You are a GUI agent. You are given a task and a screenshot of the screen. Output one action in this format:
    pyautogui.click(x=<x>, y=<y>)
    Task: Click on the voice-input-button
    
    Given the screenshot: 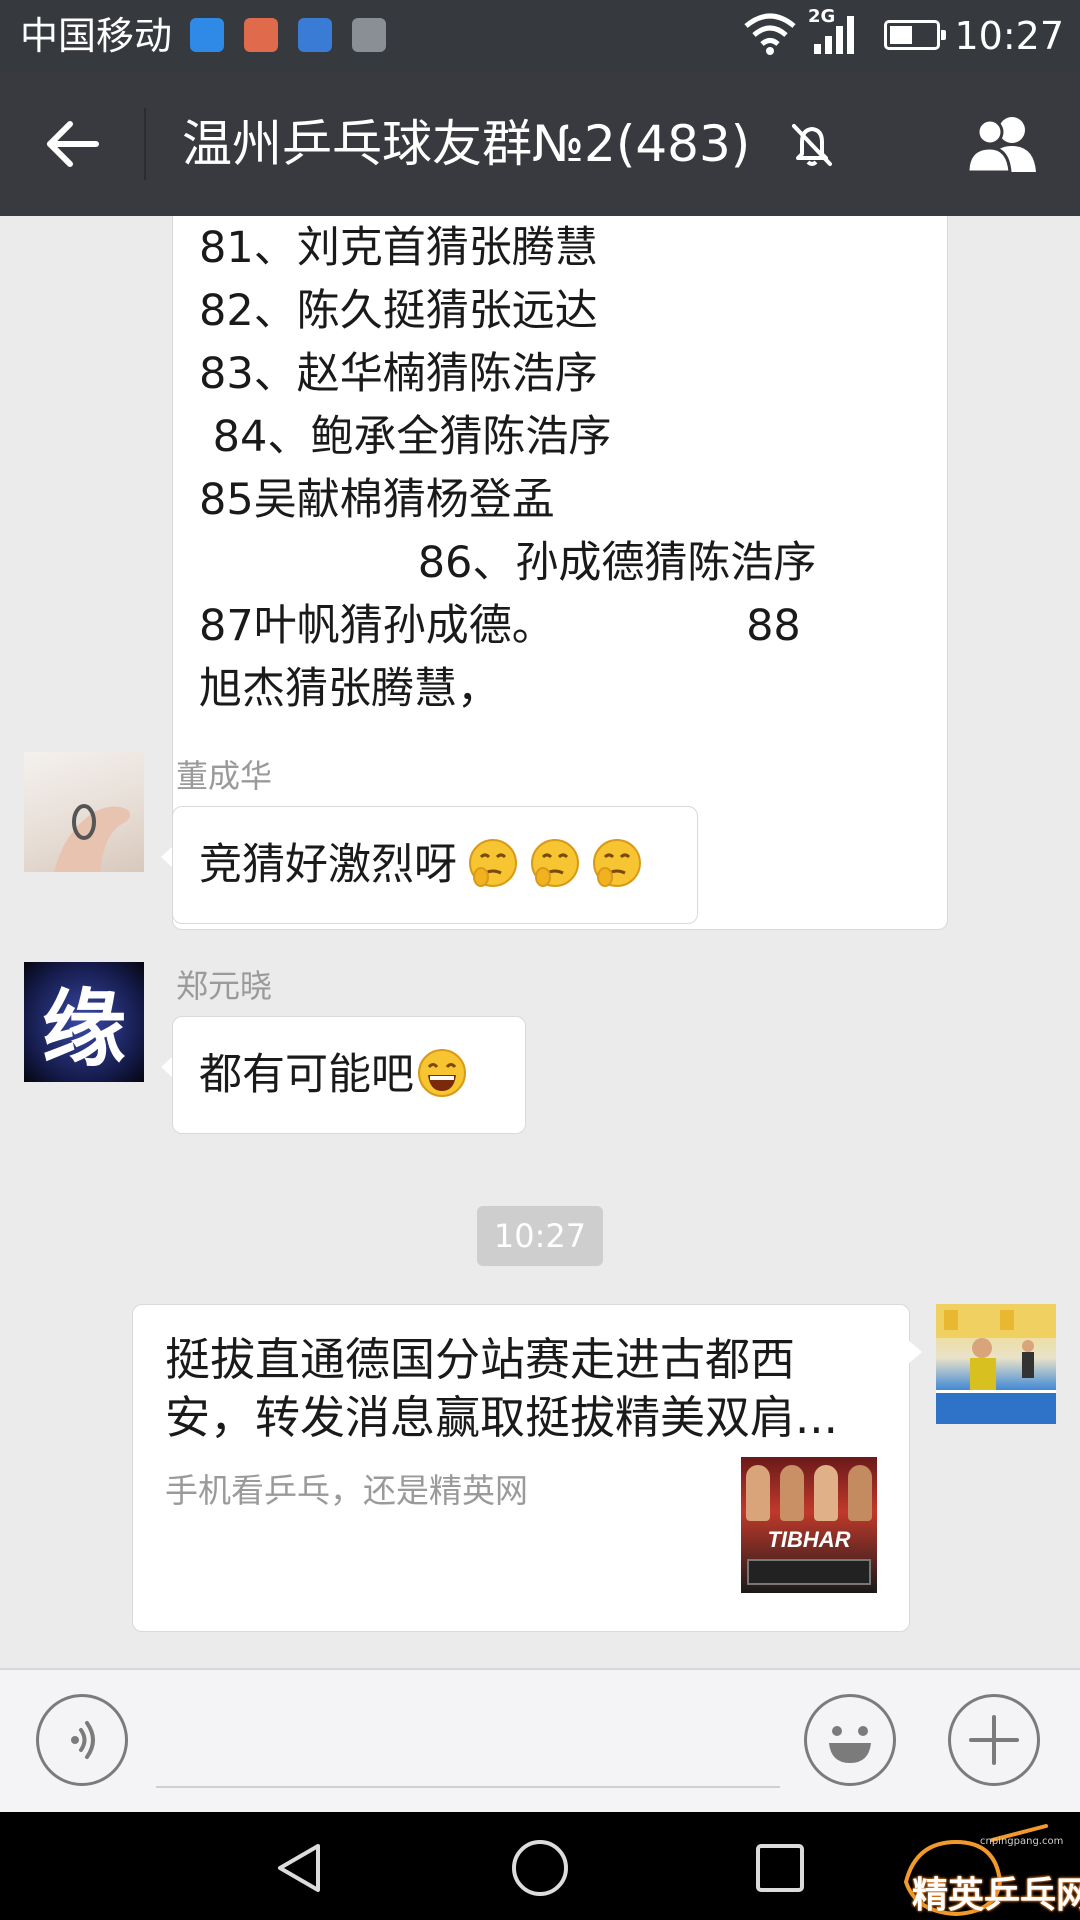 What is the action you would take?
    pyautogui.click(x=82, y=1740)
    